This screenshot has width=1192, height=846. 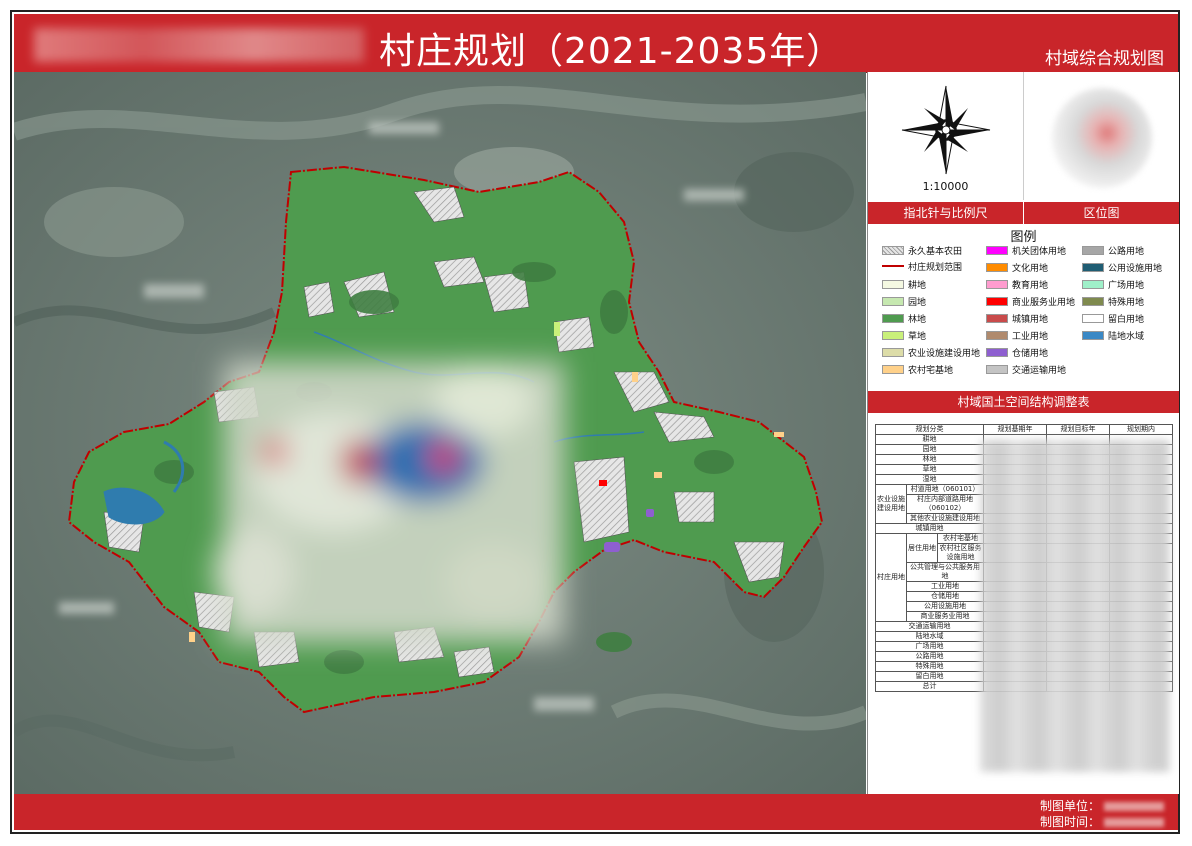 I want to click on table-name-cell: 留白用地, so click(x=929, y=676).